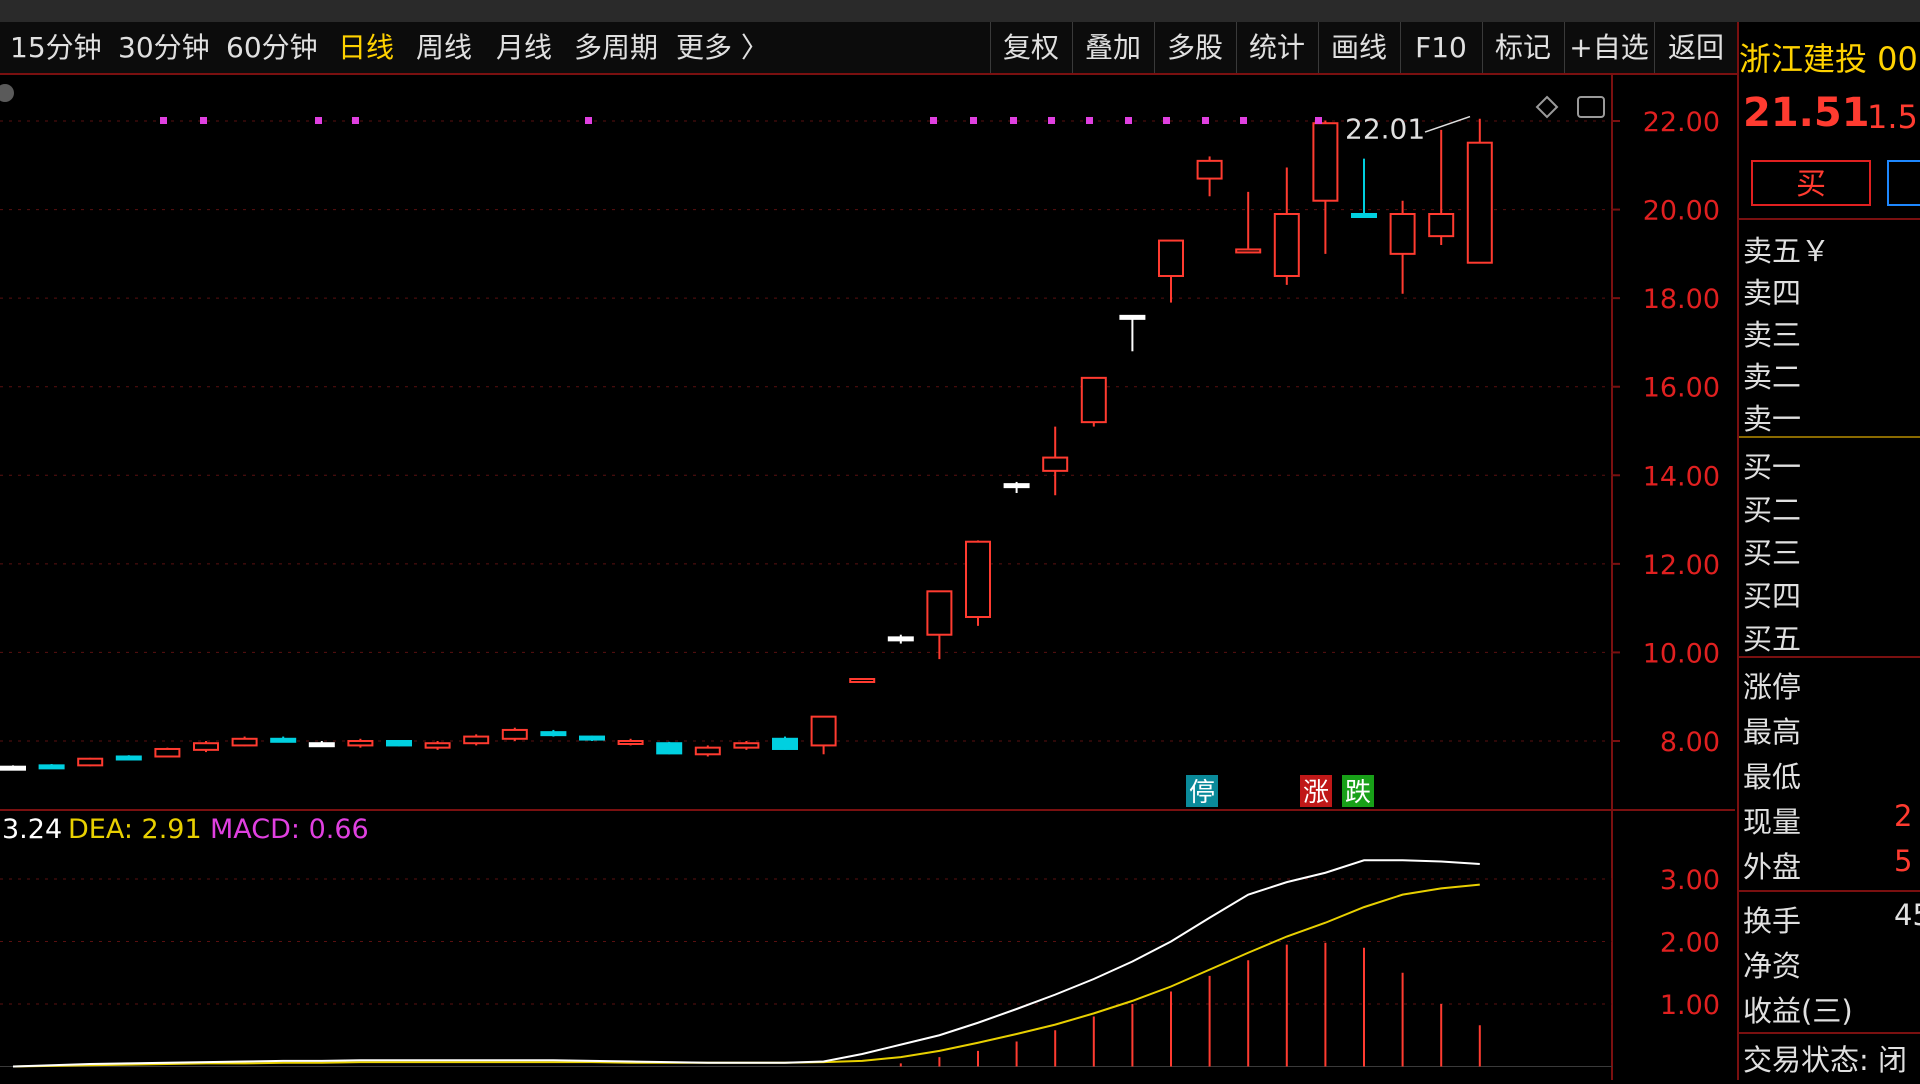 Image resolution: width=1920 pixels, height=1084 pixels. Describe the element at coordinates (1772, 596) in the screenshot. I see `buy-level-4: 买四` at that location.